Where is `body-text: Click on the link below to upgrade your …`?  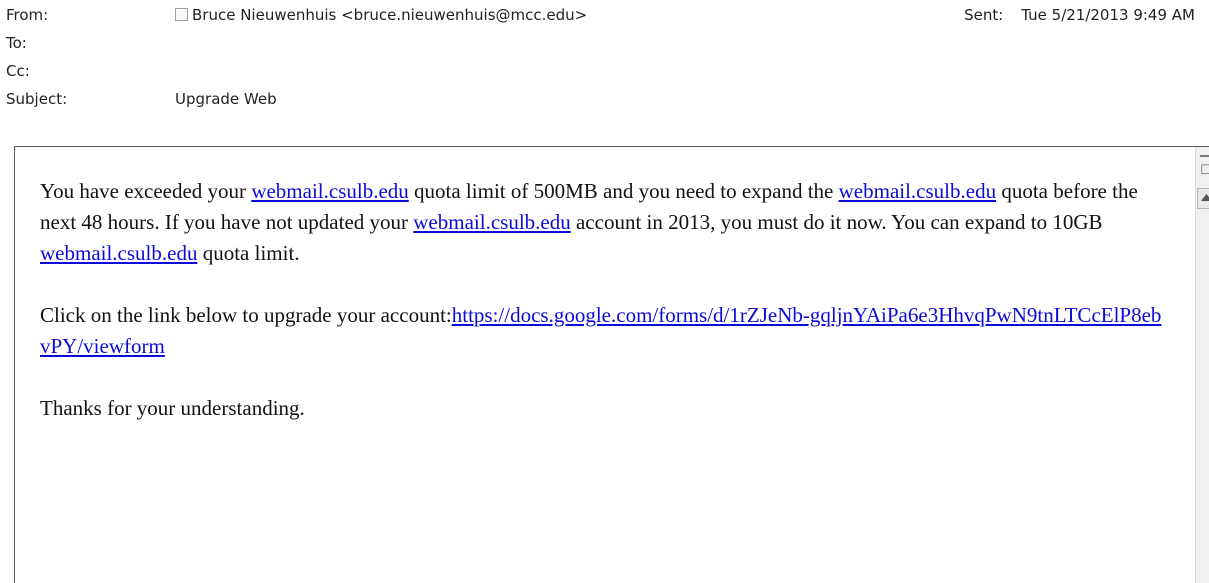
body-text: Click on the link below to upgrade your … is located at coordinates (246, 315).